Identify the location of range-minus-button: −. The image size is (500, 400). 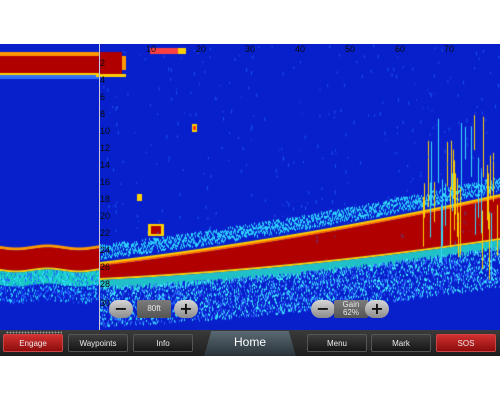
(121, 309).